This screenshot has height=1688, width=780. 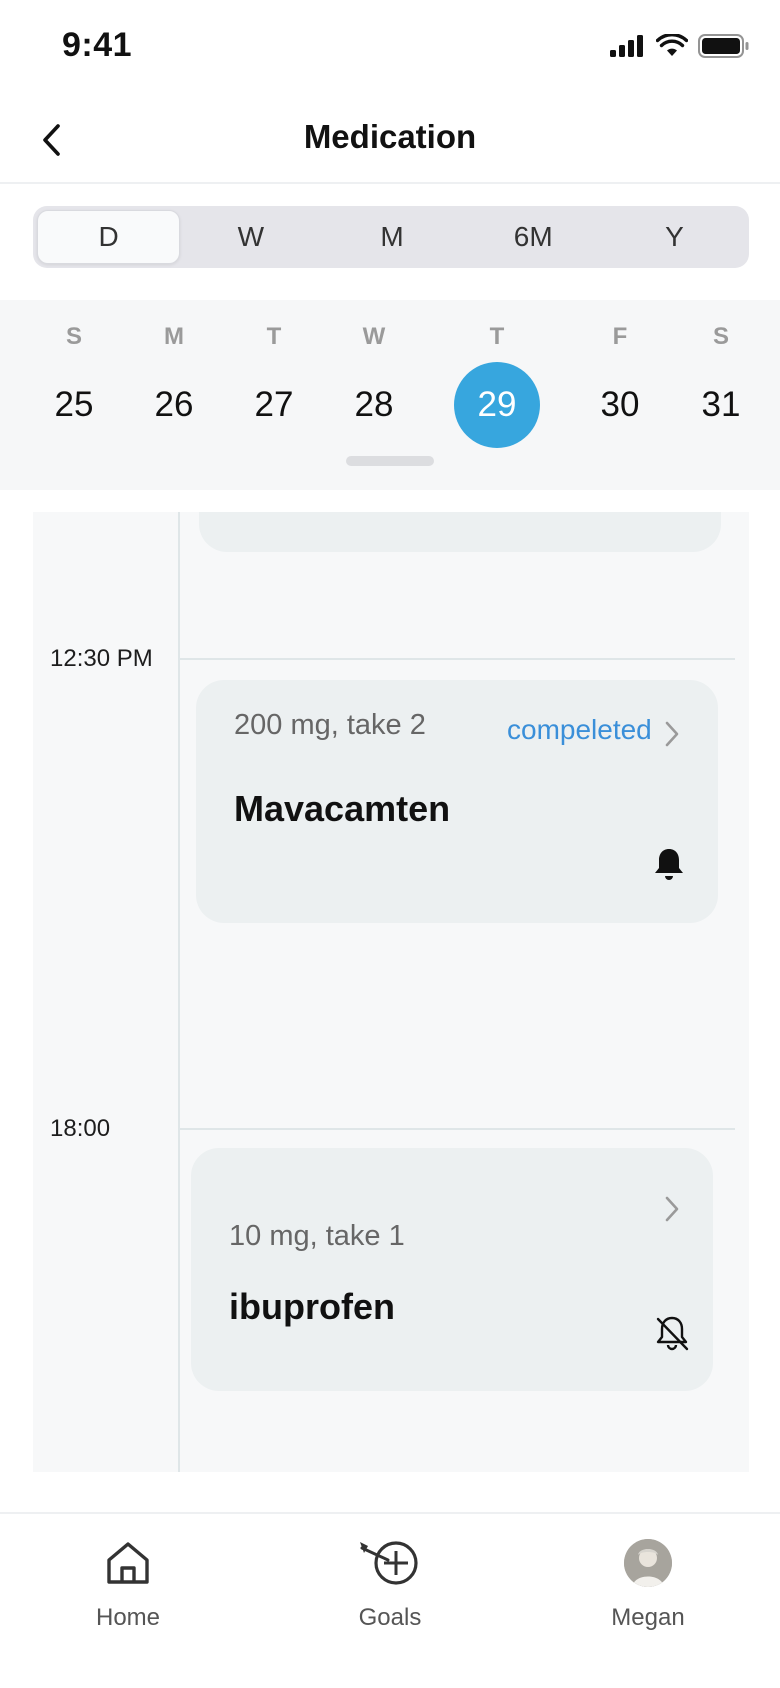 I want to click on dose-text: 10 mg, take 1, so click(x=317, y=1236).